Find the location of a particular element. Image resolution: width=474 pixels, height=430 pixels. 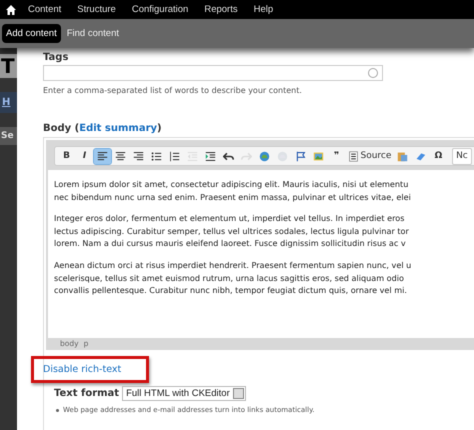

align-center-icon is located at coordinates (120, 156).